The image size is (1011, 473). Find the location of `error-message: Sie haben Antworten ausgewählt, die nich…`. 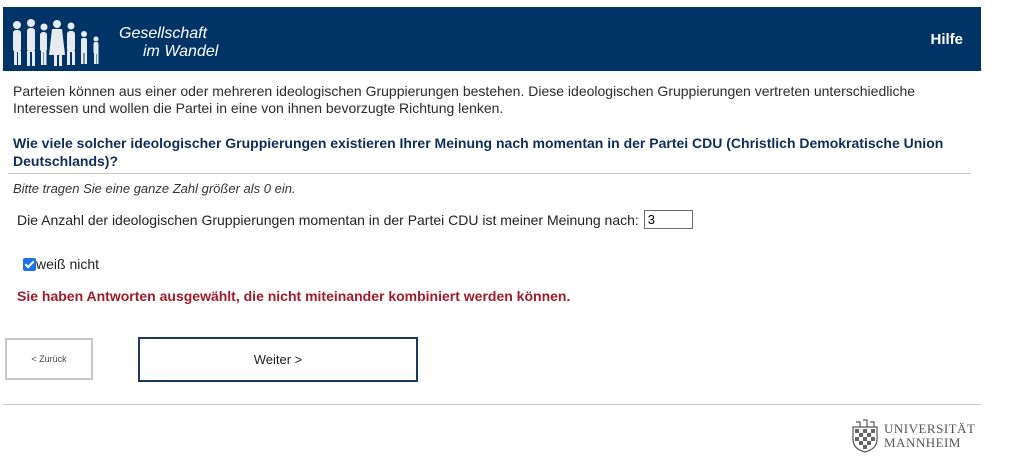

error-message: Sie haben Antworten ausgewählt, die nich… is located at coordinates (294, 296).